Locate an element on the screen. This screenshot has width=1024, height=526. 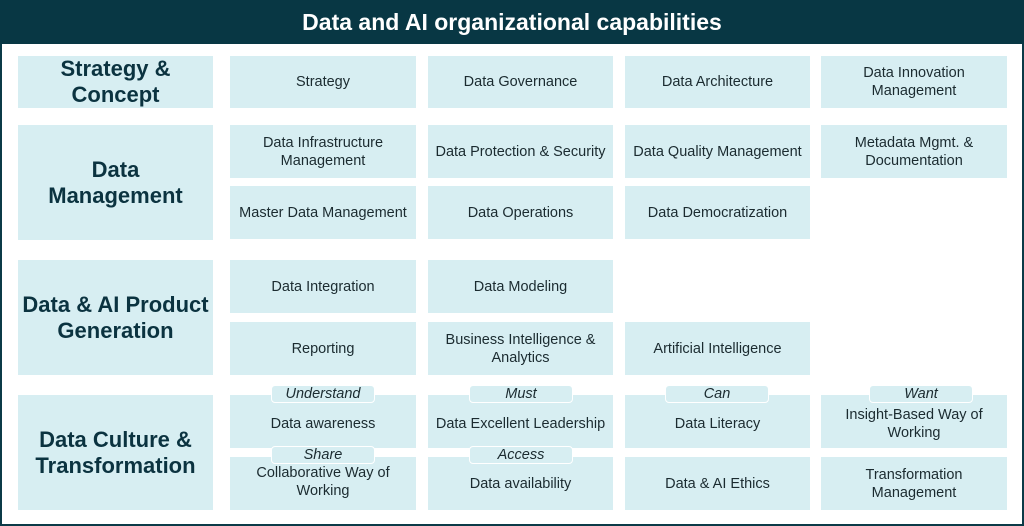
capability-data-innovation-management: Data Innovation Management is located at coordinates (914, 82).